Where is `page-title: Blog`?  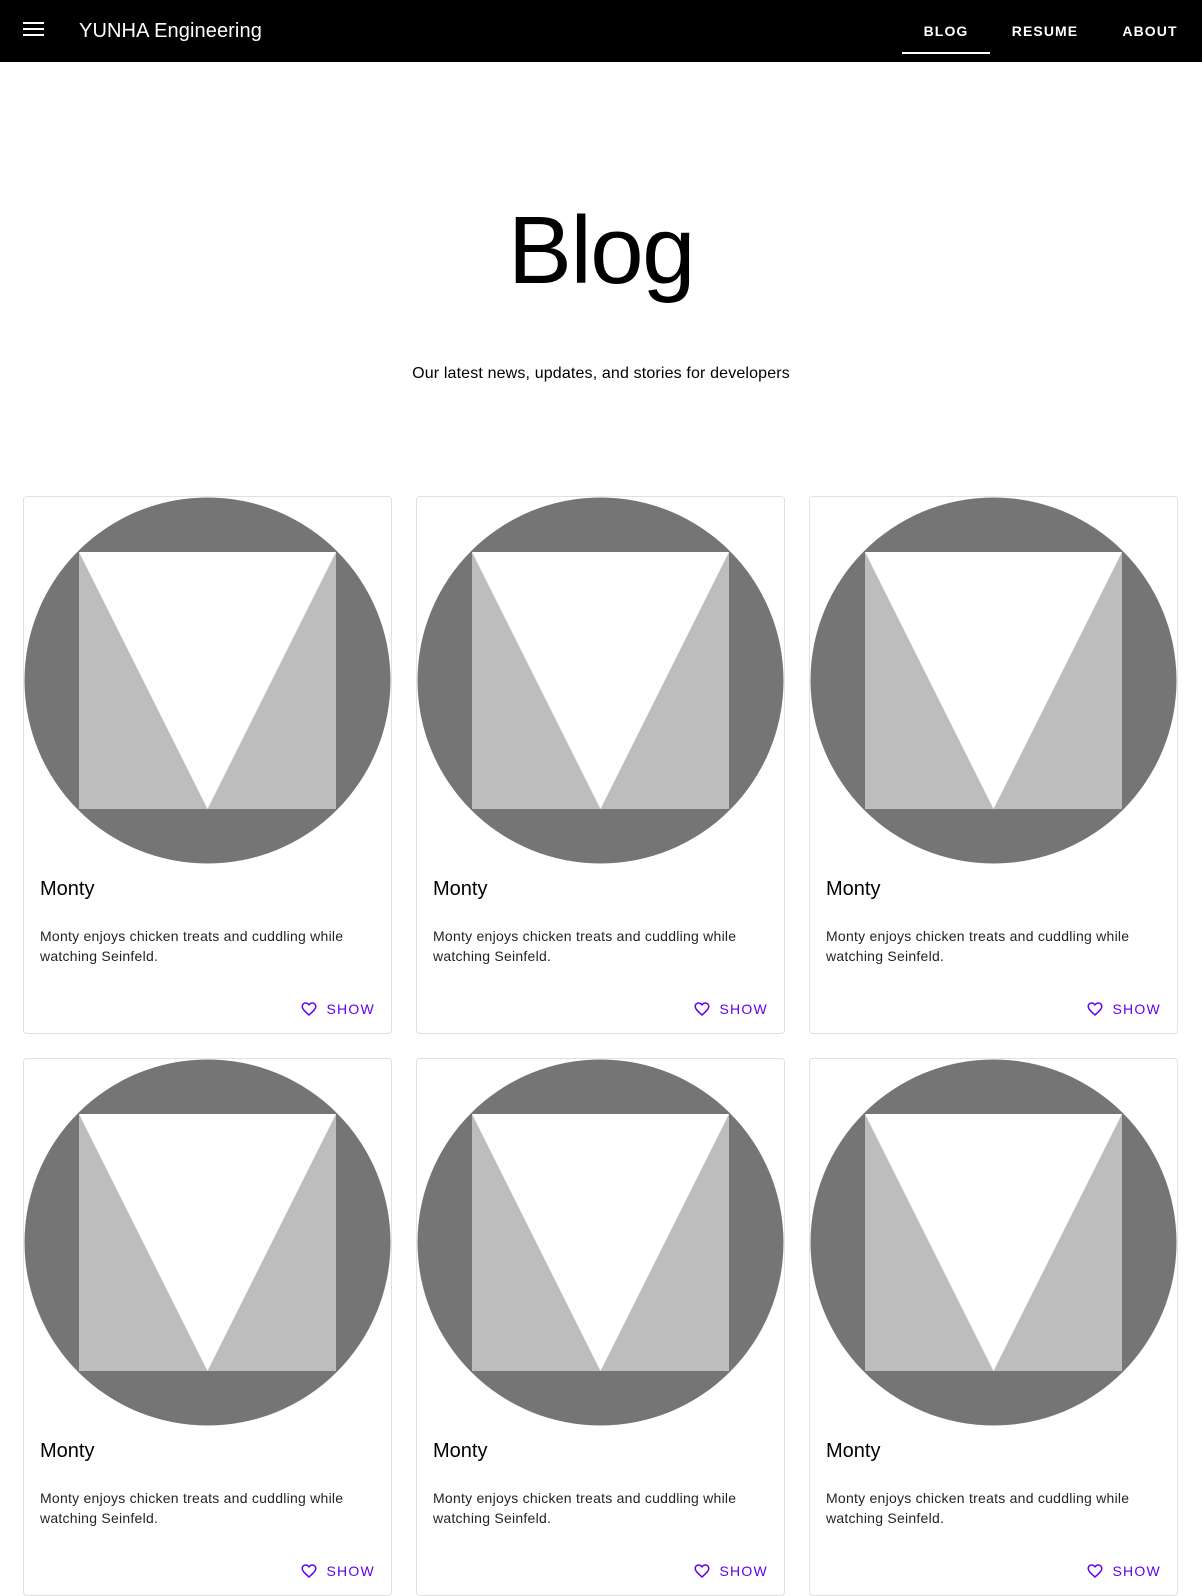
page-title: Blog is located at coordinates (601, 250).